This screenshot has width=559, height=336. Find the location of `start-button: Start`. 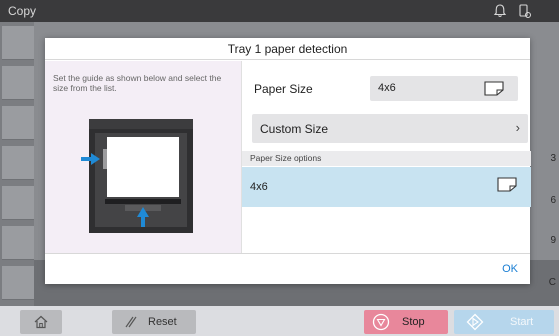

start-button: Start is located at coordinates (504, 322).